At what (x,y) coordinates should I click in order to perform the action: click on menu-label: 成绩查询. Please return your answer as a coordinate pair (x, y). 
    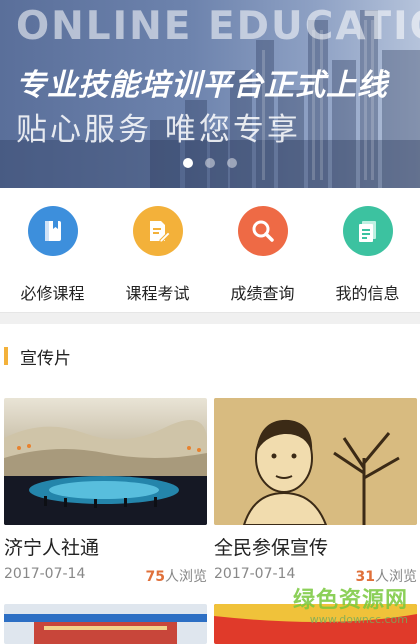
    Looking at the image, I should click on (262, 293).